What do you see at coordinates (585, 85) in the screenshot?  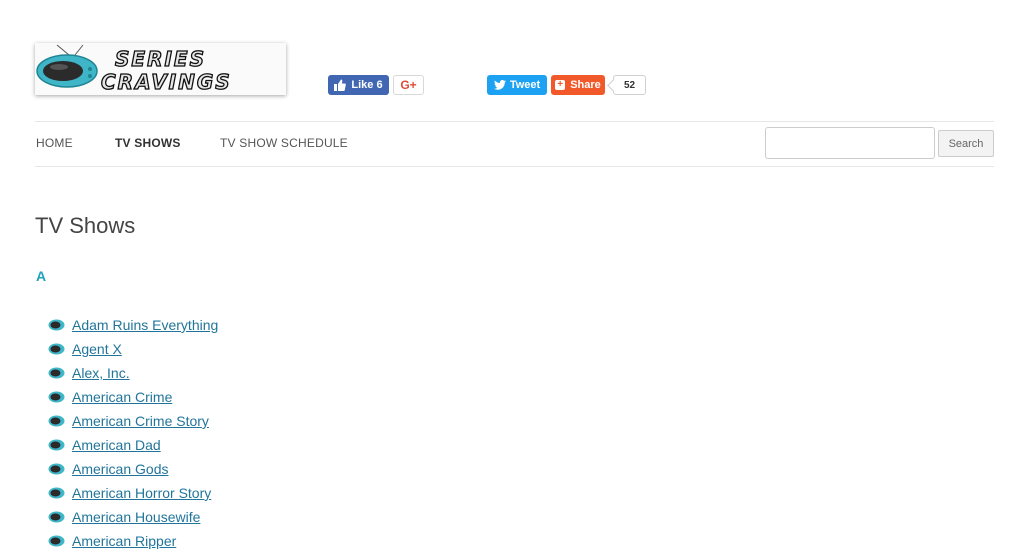 I see `share-label: Share` at bounding box center [585, 85].